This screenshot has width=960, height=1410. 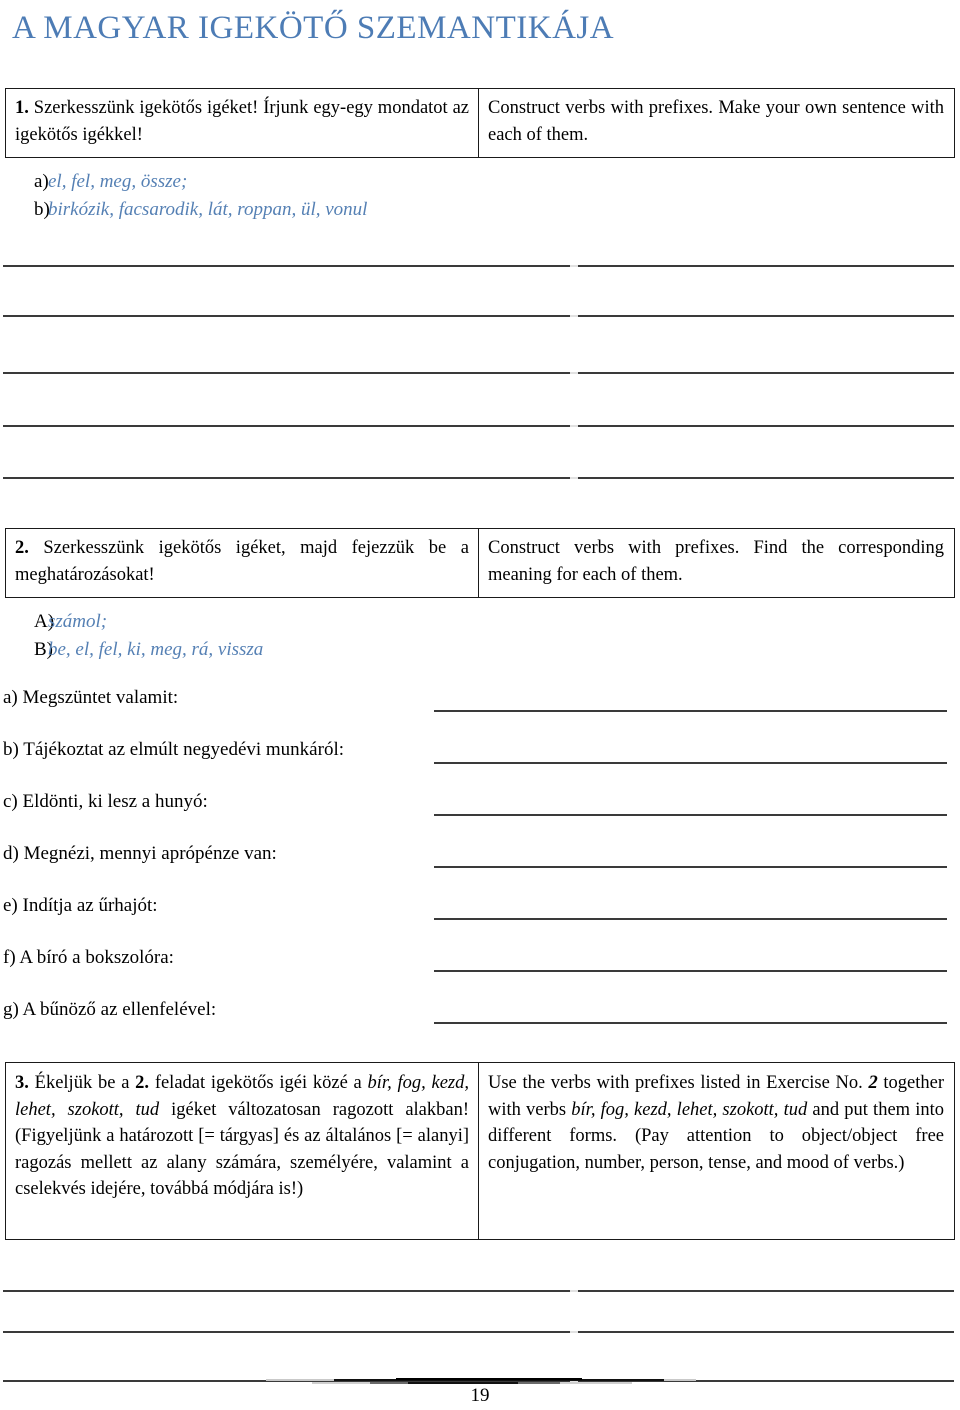 I want to click on meaning-item-label: g) A bűnöző az ellenfelével:, so click(x=110, y=1009).